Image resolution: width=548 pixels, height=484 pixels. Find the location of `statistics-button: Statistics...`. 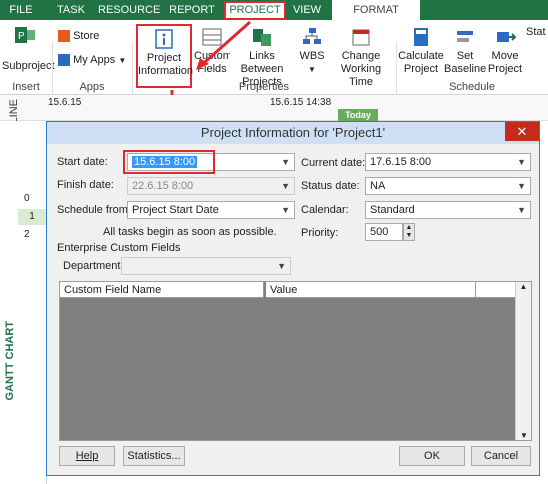

statistics-button: Statistics... is located at coordinates (154, 456).